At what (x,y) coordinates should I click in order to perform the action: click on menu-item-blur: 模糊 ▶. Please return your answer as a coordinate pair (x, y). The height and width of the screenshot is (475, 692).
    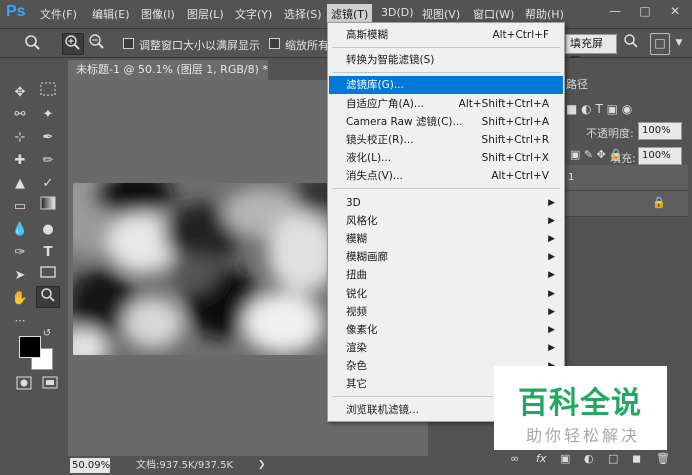
    Looking at the image, I should click on (446, 239).